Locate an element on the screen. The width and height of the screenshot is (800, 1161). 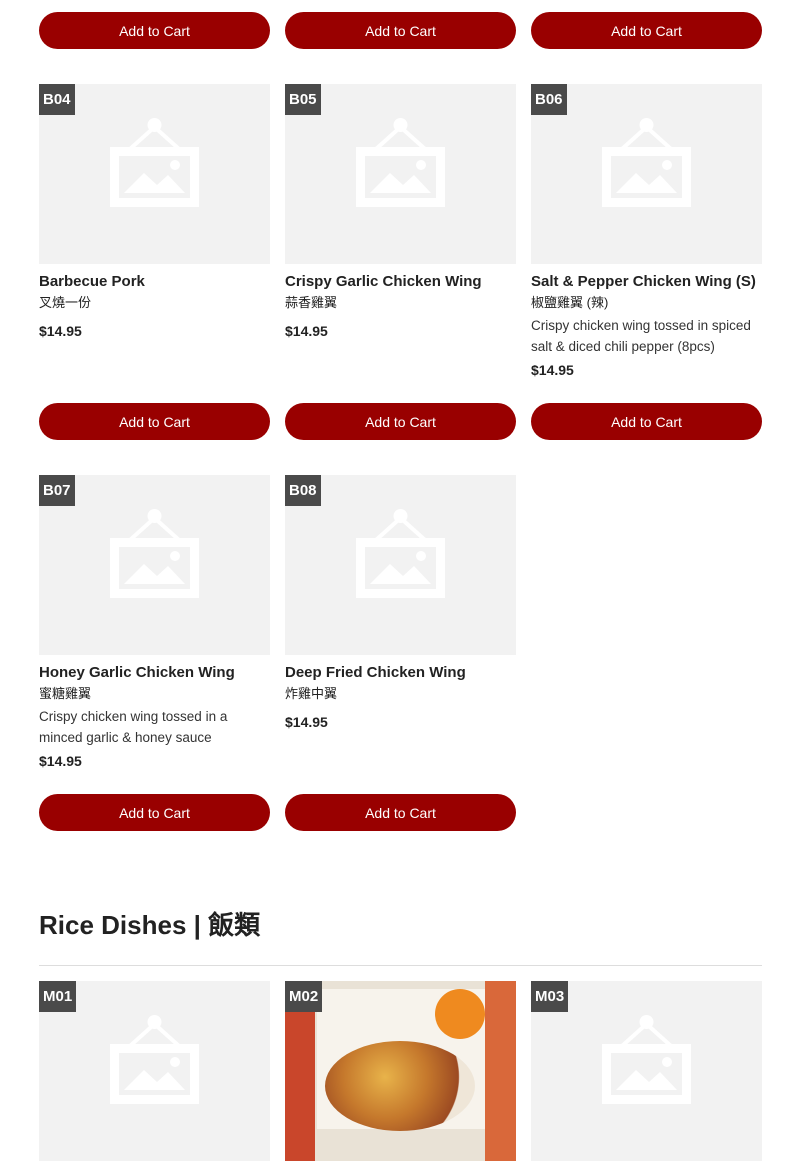
product-card-m03: M03 is located at coordinates (646, 1071).